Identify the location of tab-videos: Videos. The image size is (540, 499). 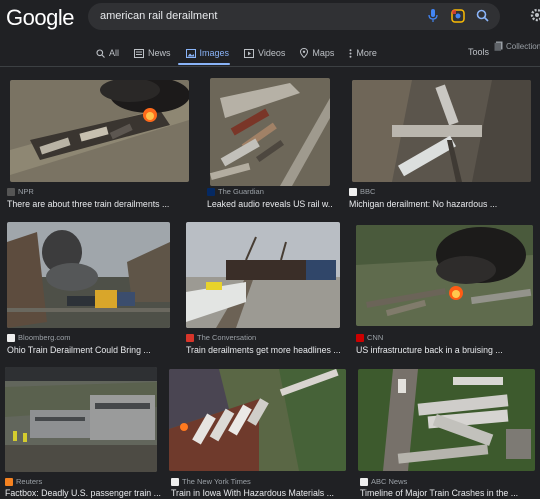
(264, 53).